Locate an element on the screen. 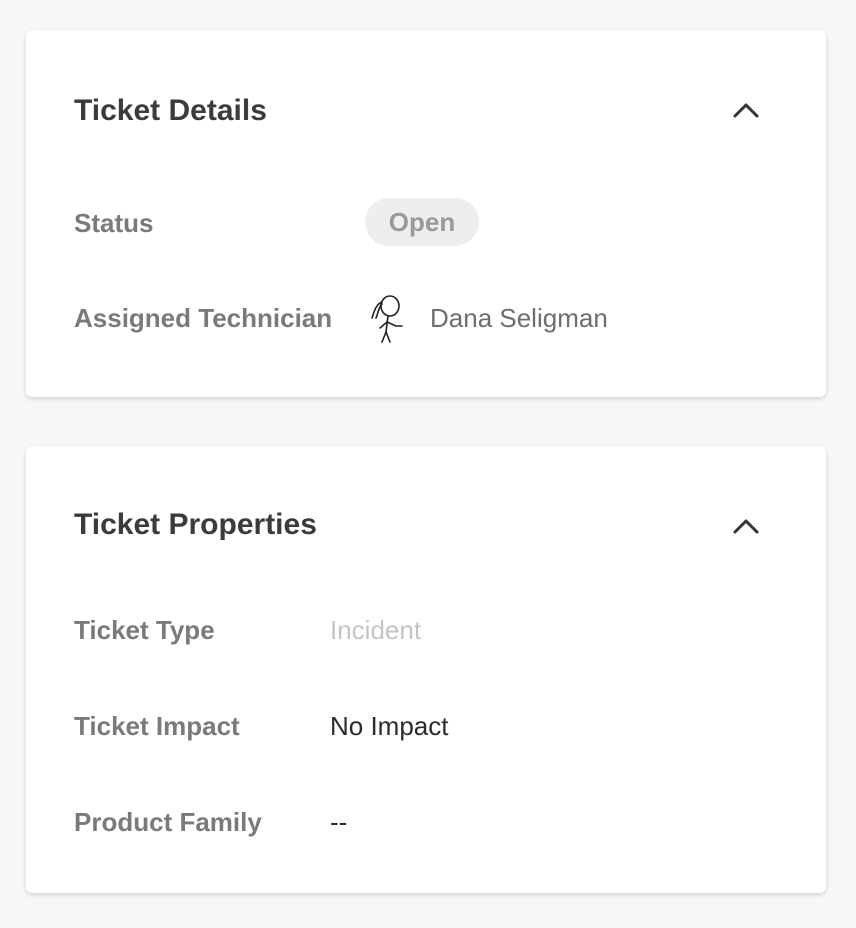 The width and height of the screenshot is (856, 928). collapse-ticket-details-button is located at coordinates (746, 110).